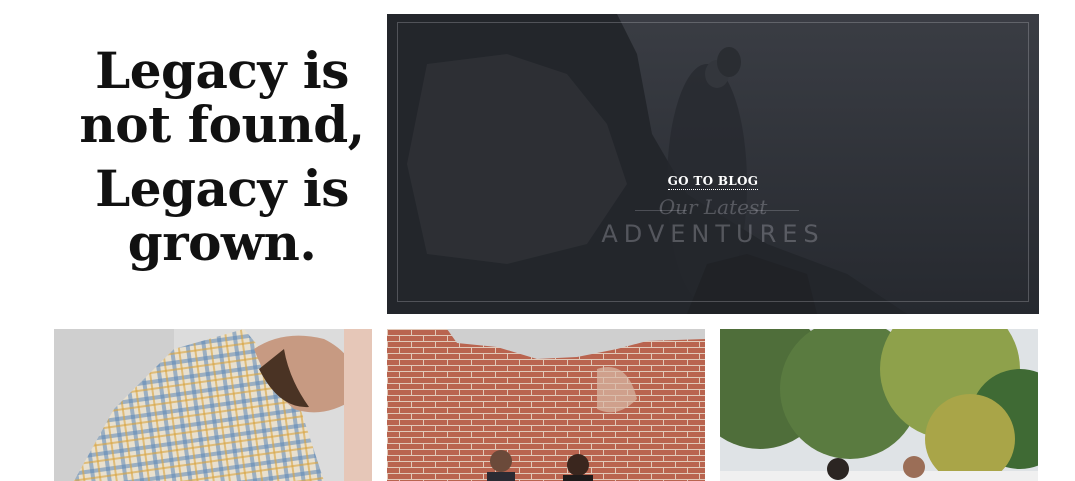 This screenshot has width=1075, height=481. Describe the element at coordinates (773, 210) in the screenshot. I see `rule-right` at that location.